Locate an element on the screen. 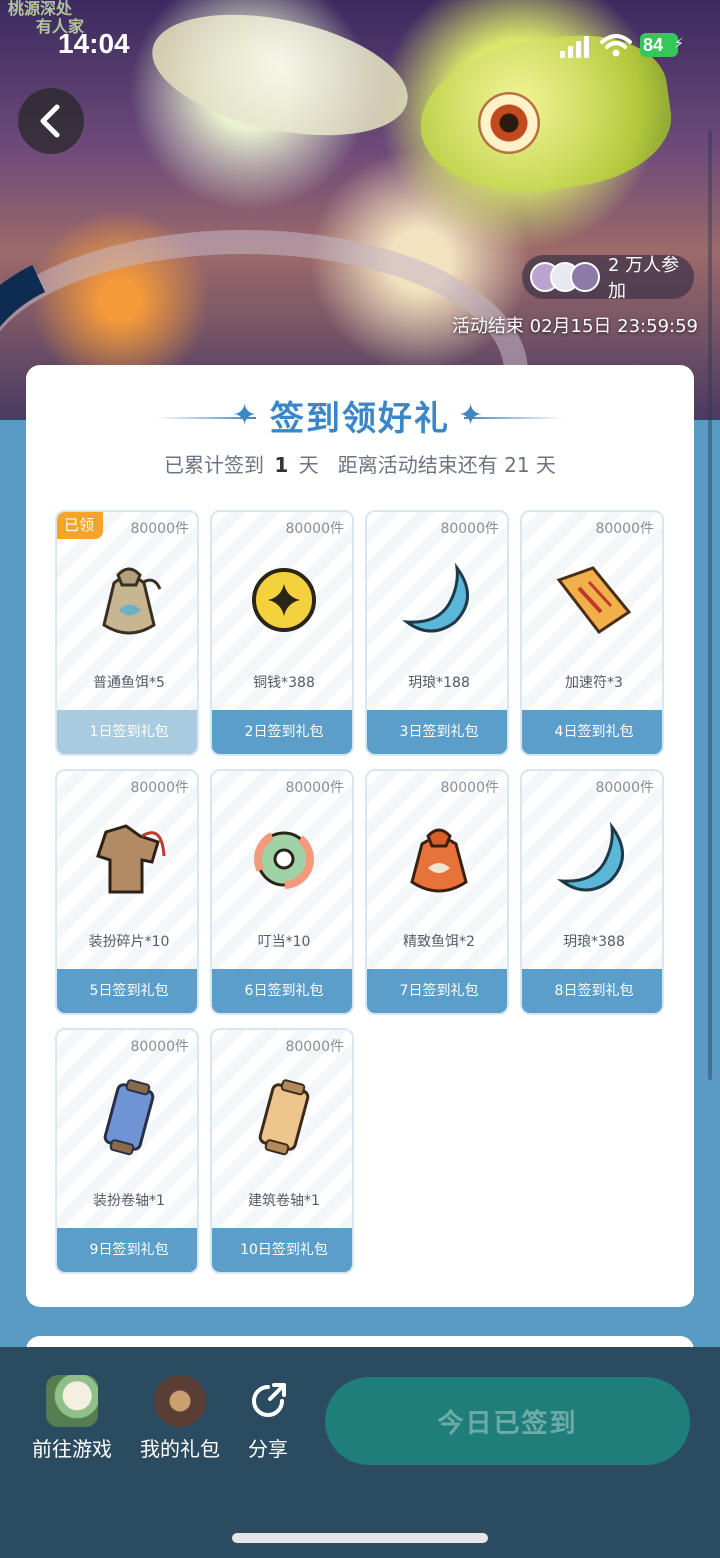 The width and height of the screenshot is (720, 1558). item-name: 叮当*10 is located at coordinates (284, 942).